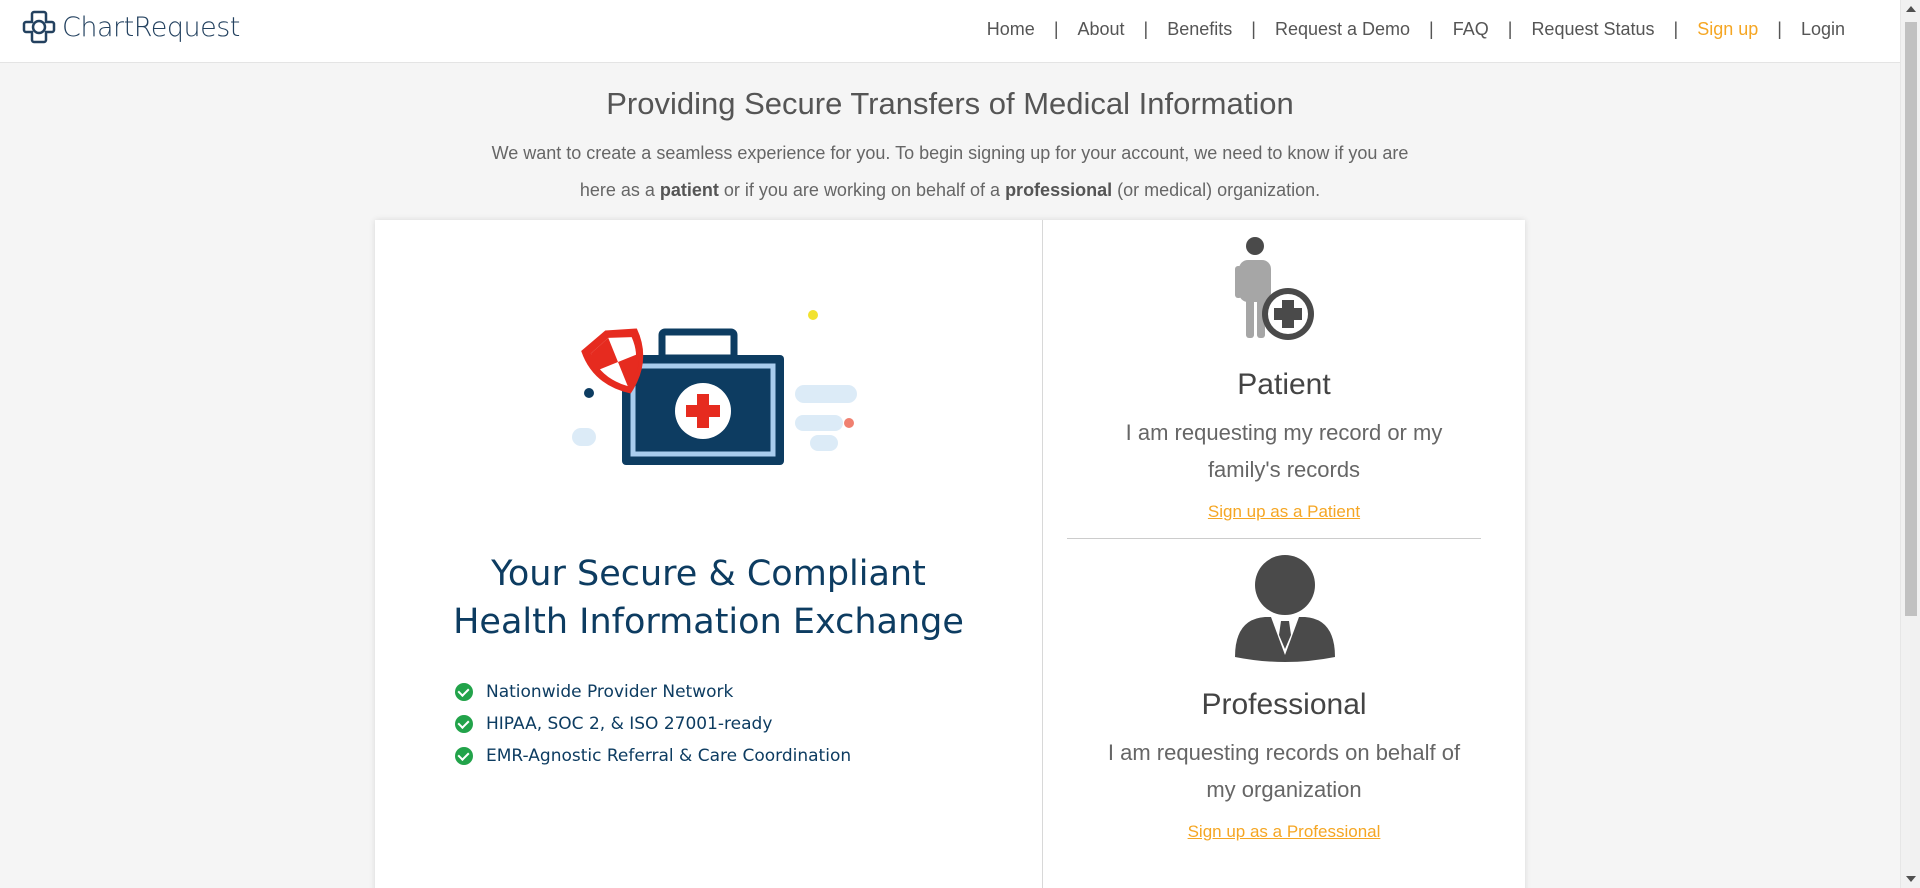 The height and width of the screenshot is (888, 1920). What do you see at coordinates (1592, 29) in the screenshot?
I see `nav-request-status: Request Status` at bounding box center [1592, 29].